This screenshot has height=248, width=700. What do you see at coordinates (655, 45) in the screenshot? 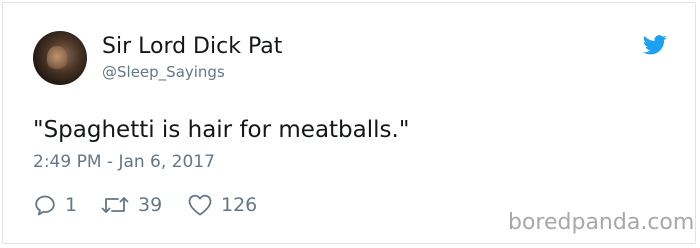
I see `twitter-bird-icon` at bounding box center [655, 45].